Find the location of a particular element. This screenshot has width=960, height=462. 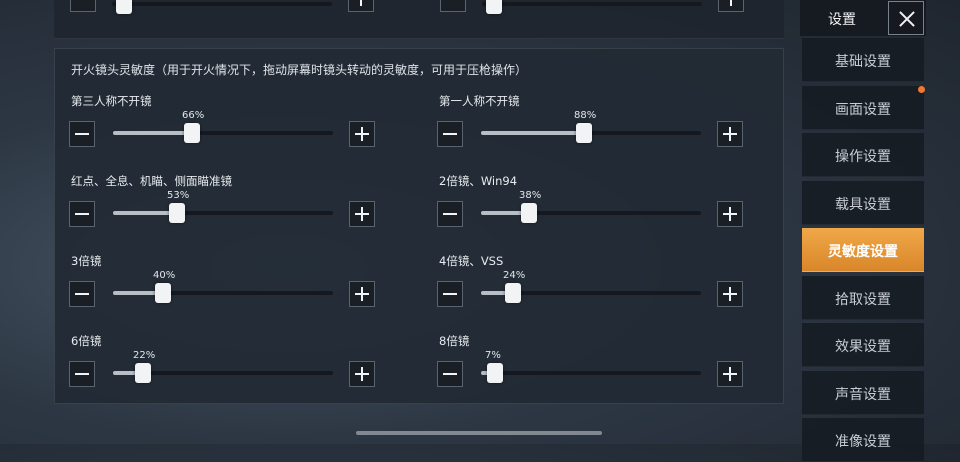

sidebar-title: 设置 is located at coordinates (842, 20).